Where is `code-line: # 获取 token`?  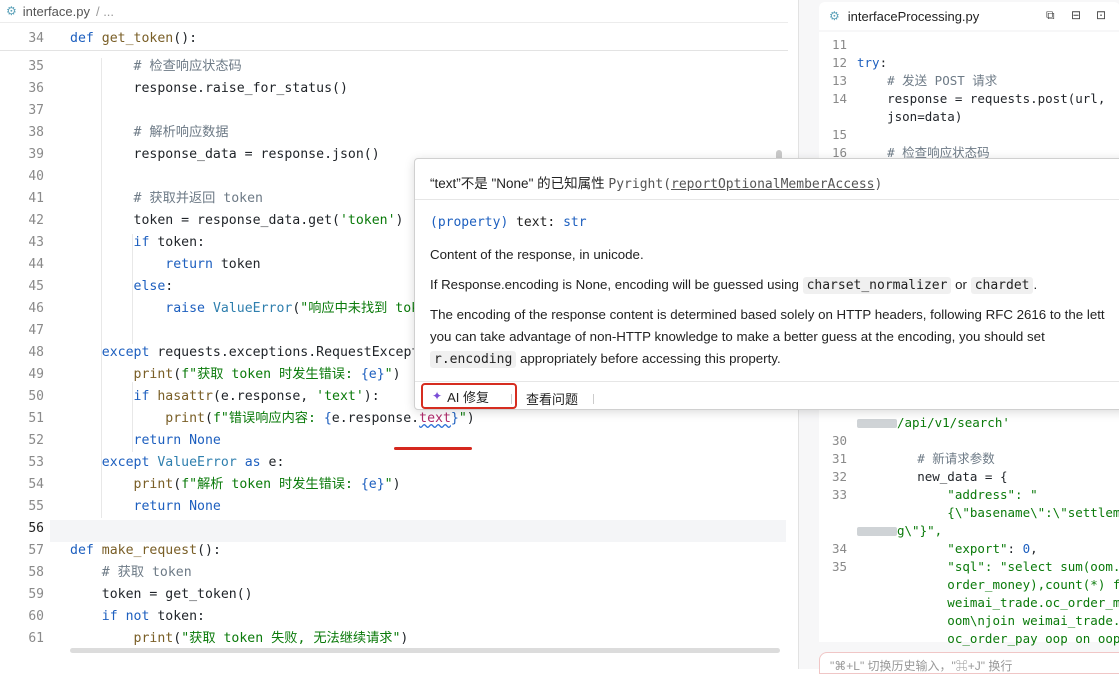 code-line: # 获取 token is located at coordinates (131, 572).